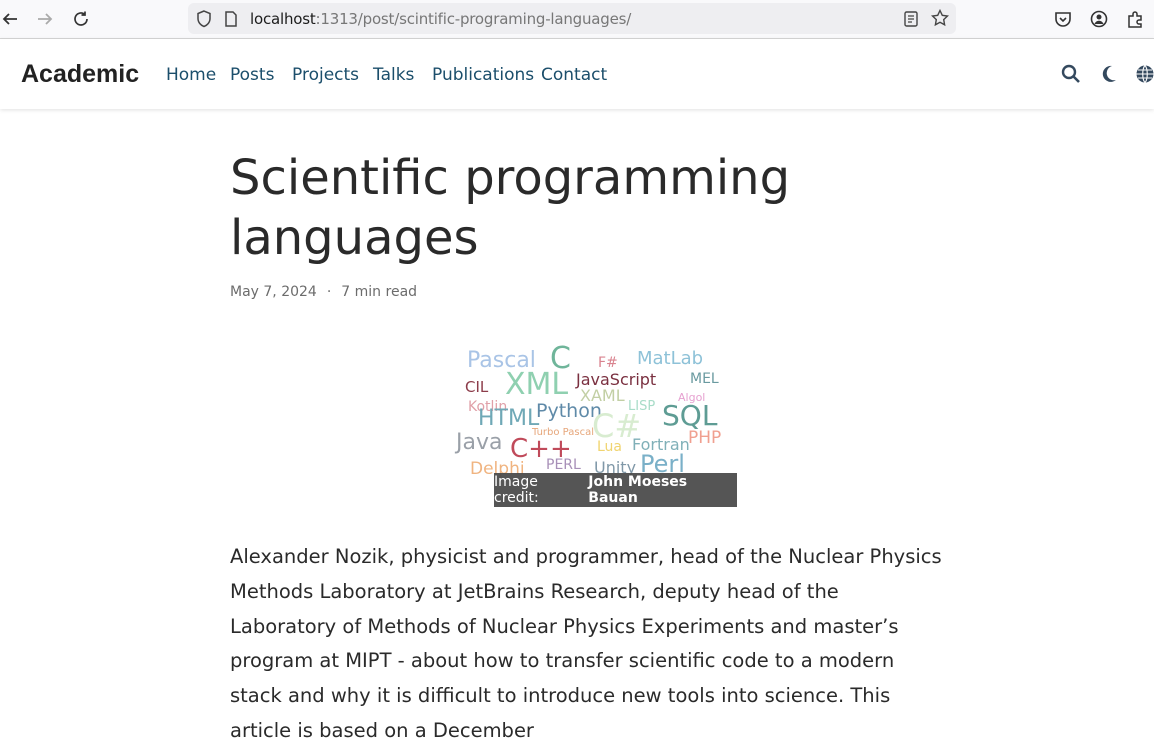 Image resolution: width=1154 pixels, height=749 pixels. What do you see at coordinates (204, 19) in the screenshot?
I see `shield-icon` at bounding box center [204, 19].